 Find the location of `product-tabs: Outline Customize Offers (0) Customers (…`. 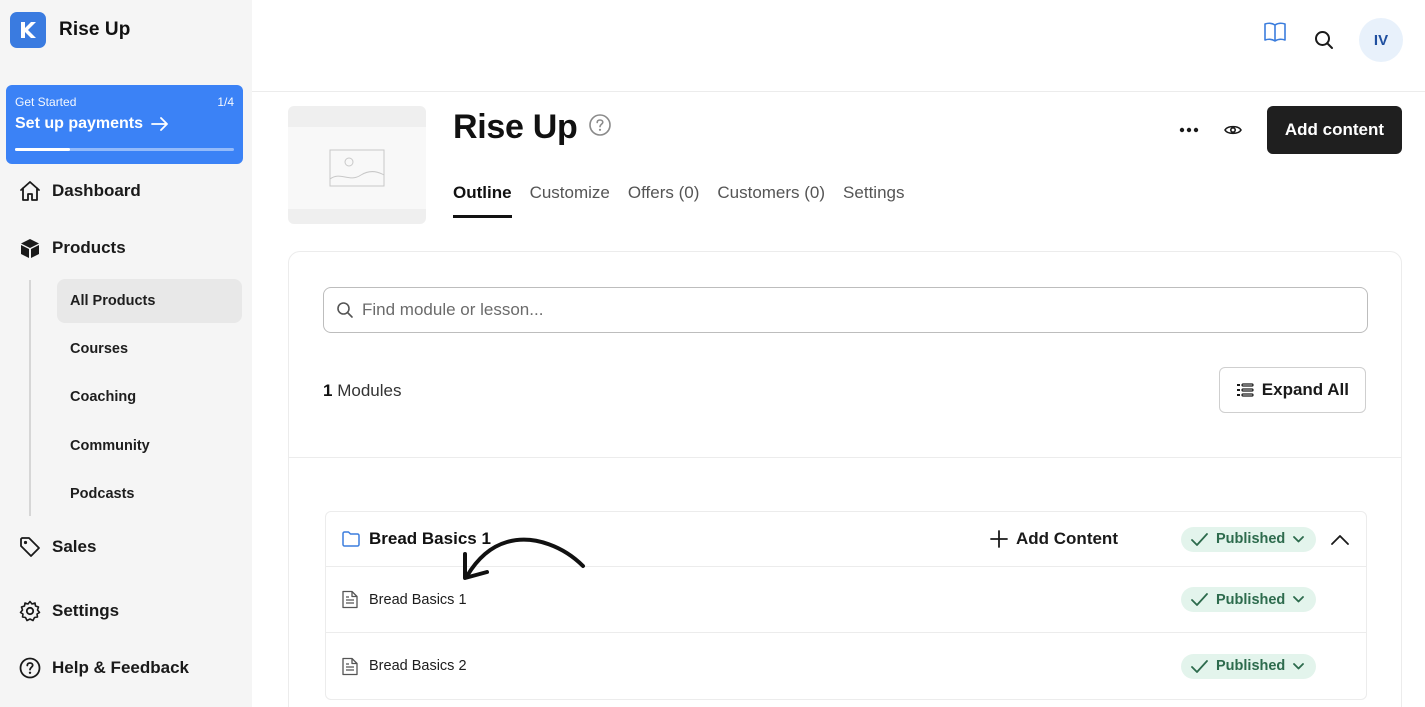

product-tabs: Outline Customize Offers (0) Customers (… is located at coordinates (687, 200).